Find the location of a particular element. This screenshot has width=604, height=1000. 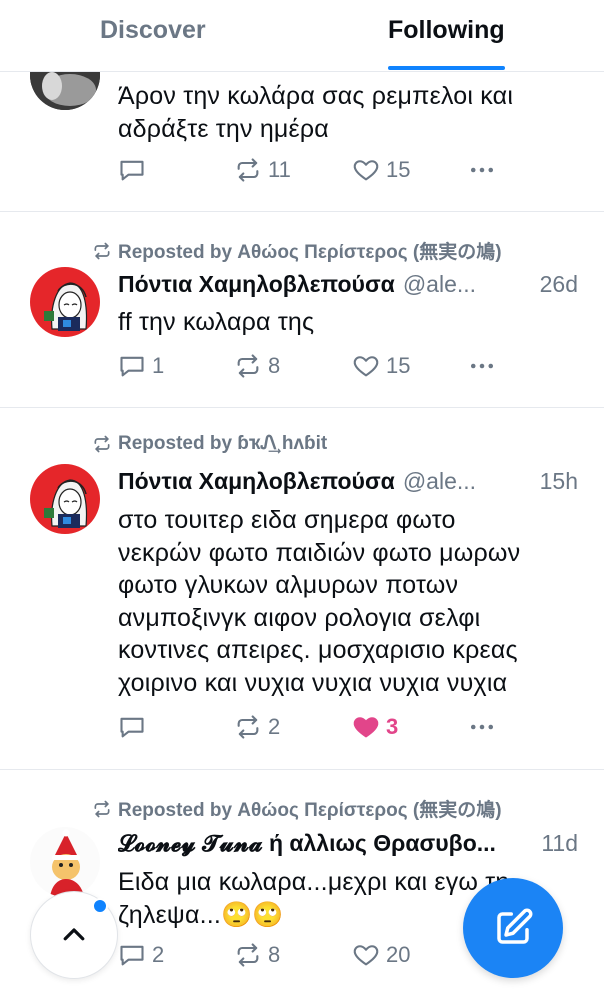

post-time: 15h is located at coordinates (559, 481).